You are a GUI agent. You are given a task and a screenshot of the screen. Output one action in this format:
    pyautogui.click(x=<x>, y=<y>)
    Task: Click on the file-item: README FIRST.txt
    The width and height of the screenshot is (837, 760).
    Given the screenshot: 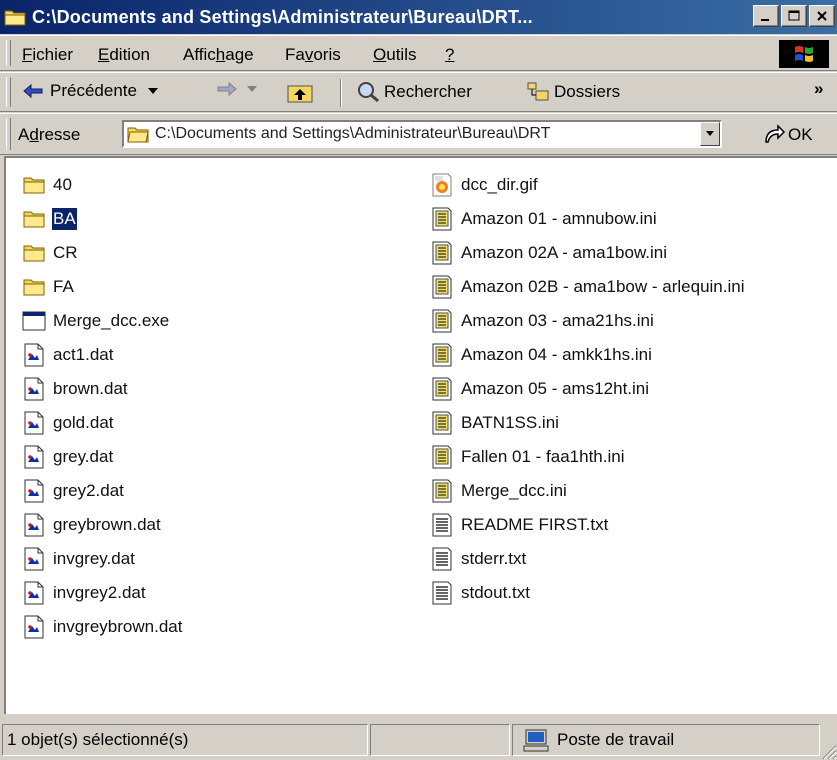 What is the action you would take?
    pyautogui.click(x=587, y=525)
    